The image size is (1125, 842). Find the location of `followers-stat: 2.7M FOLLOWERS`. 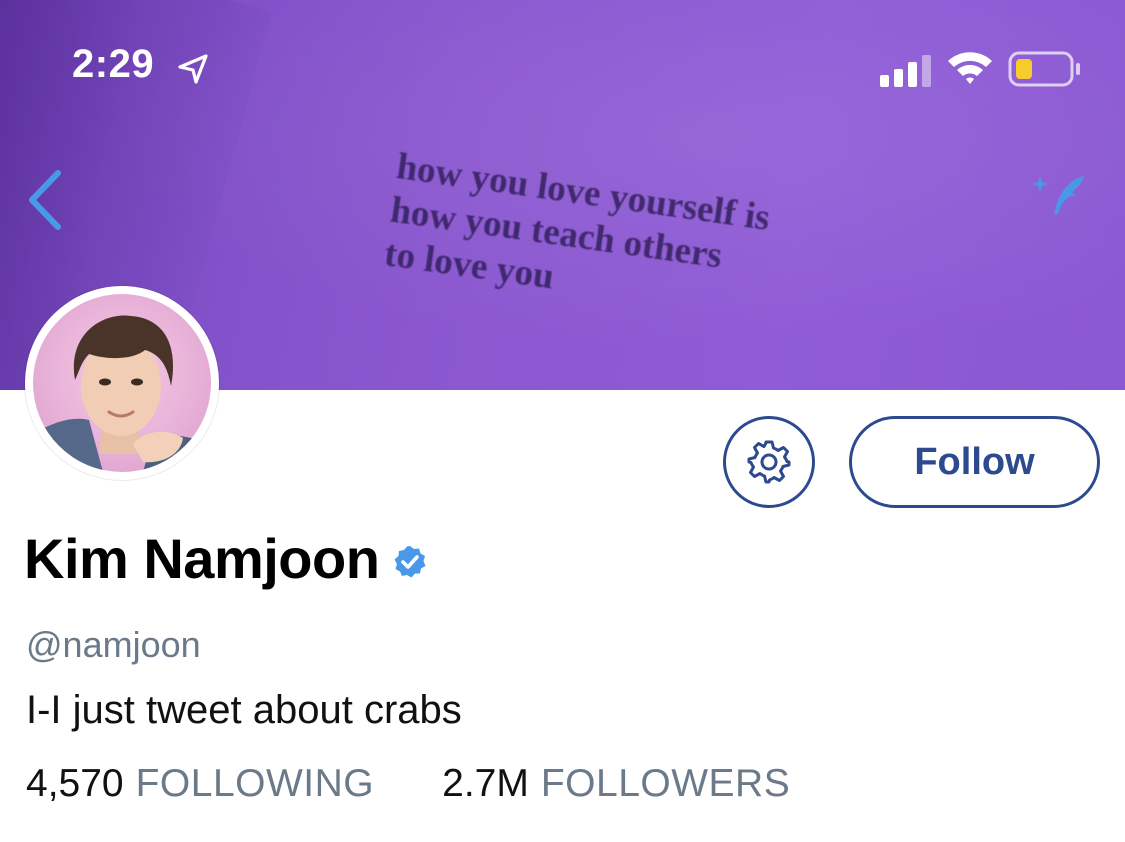

followers-stat: 2.7M FOLLOWERS is located at coordinates (616, 784).